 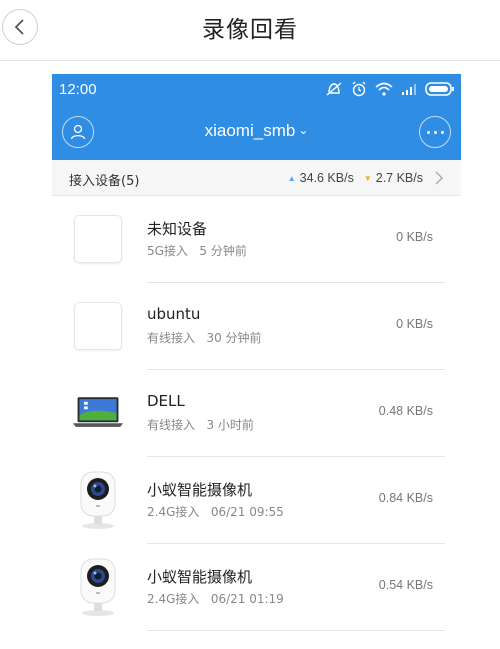 I want to click on chevron-down-icon: ⌄, so click(x=303, y=130).